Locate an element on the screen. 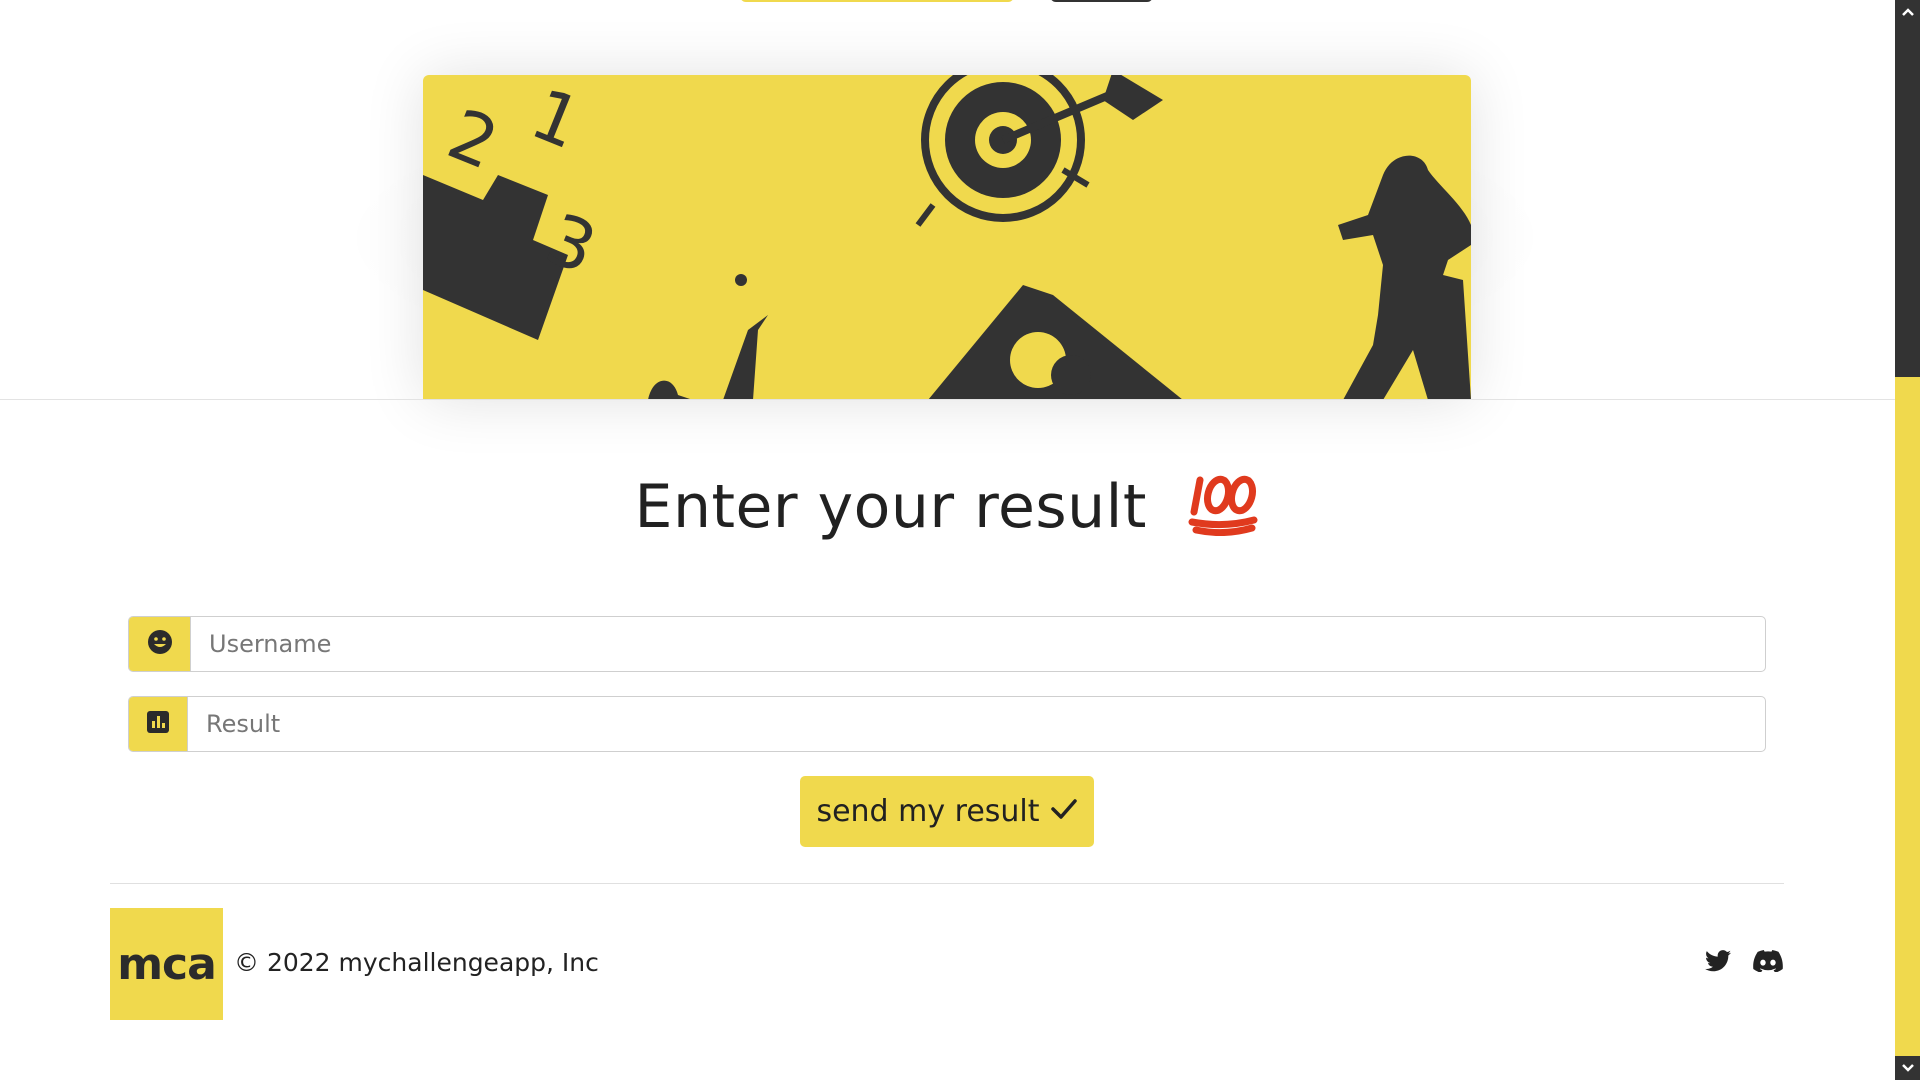 The width and height of the screenshot is (1920, 1080). logo: mca is located at coordinates (166, 964).